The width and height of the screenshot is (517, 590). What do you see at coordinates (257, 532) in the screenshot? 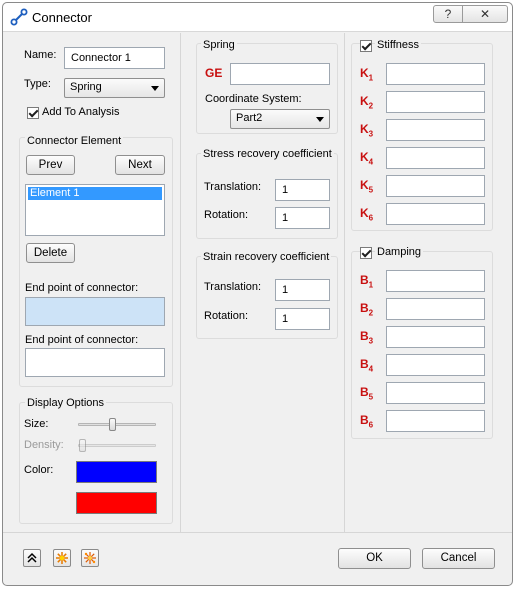
I see `footer-divider` at bounding box center [257, 532].